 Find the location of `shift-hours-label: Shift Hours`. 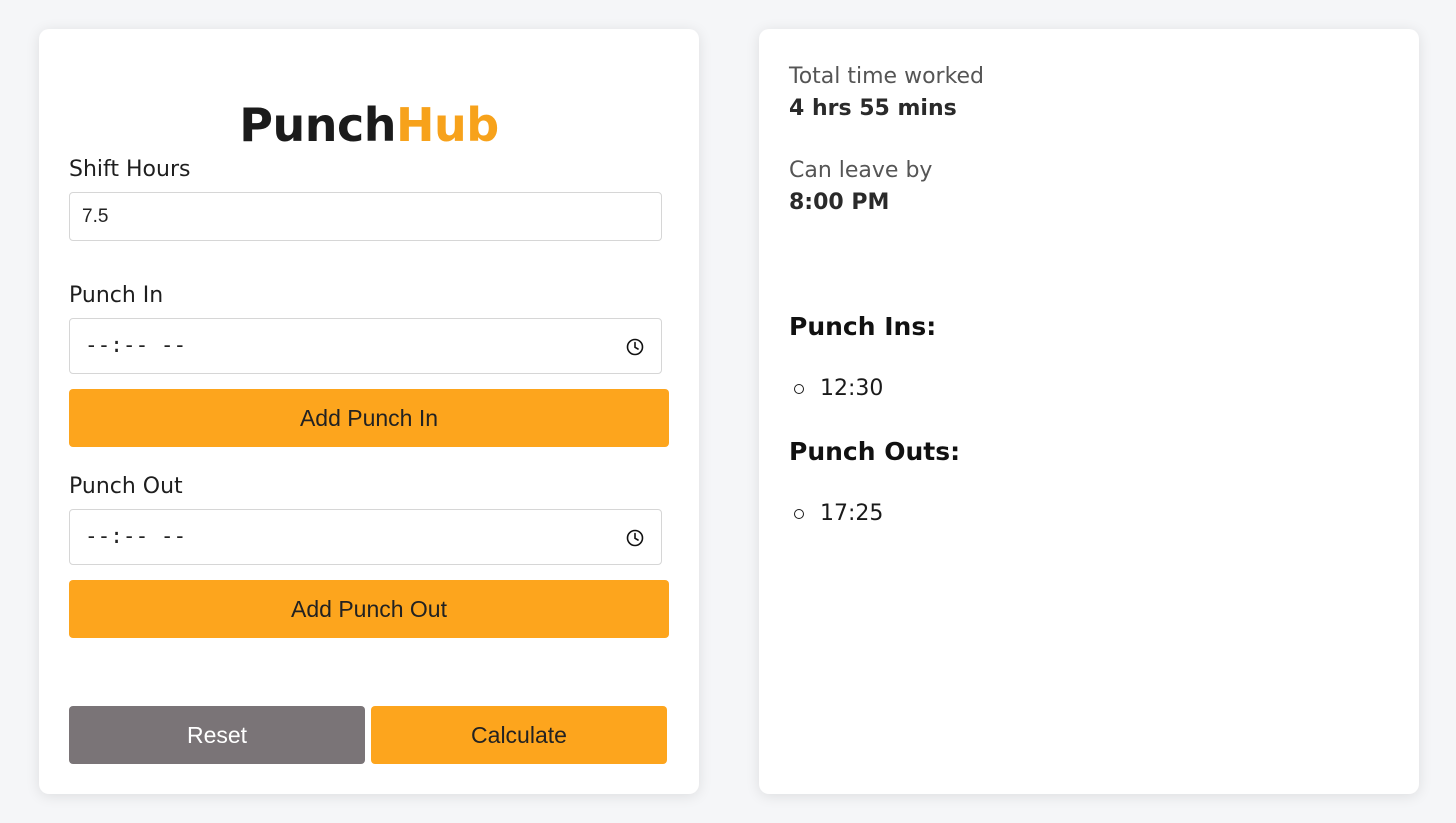

shift-hours-label: Shift Hours is located at coordinates (130, 169).